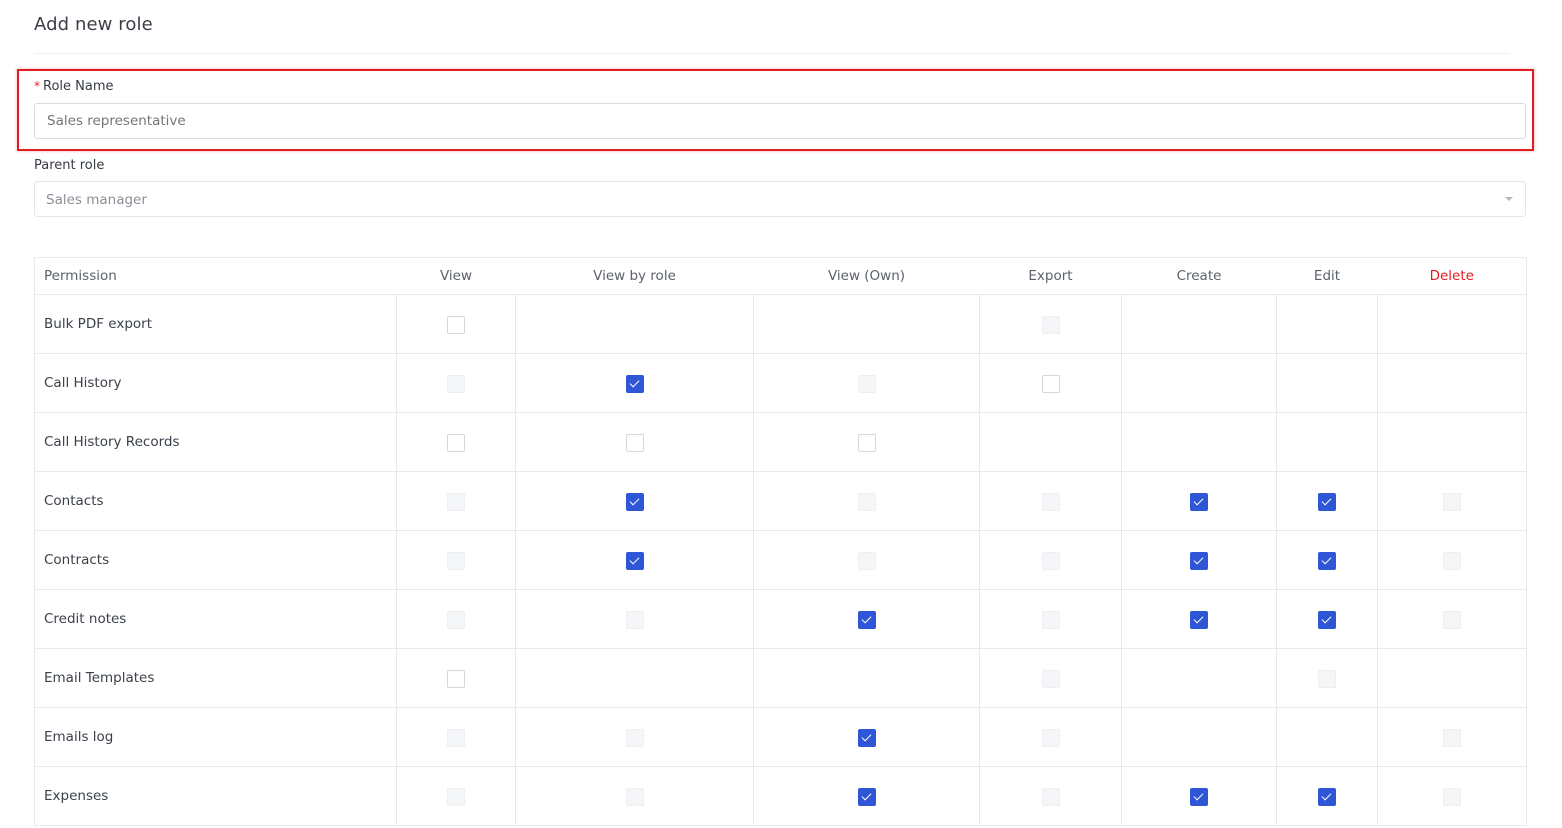  What do you see at coordinates (215, 501) in the screenshot?
I see `permission-name: Contacts` at bounding box center [215, 501].